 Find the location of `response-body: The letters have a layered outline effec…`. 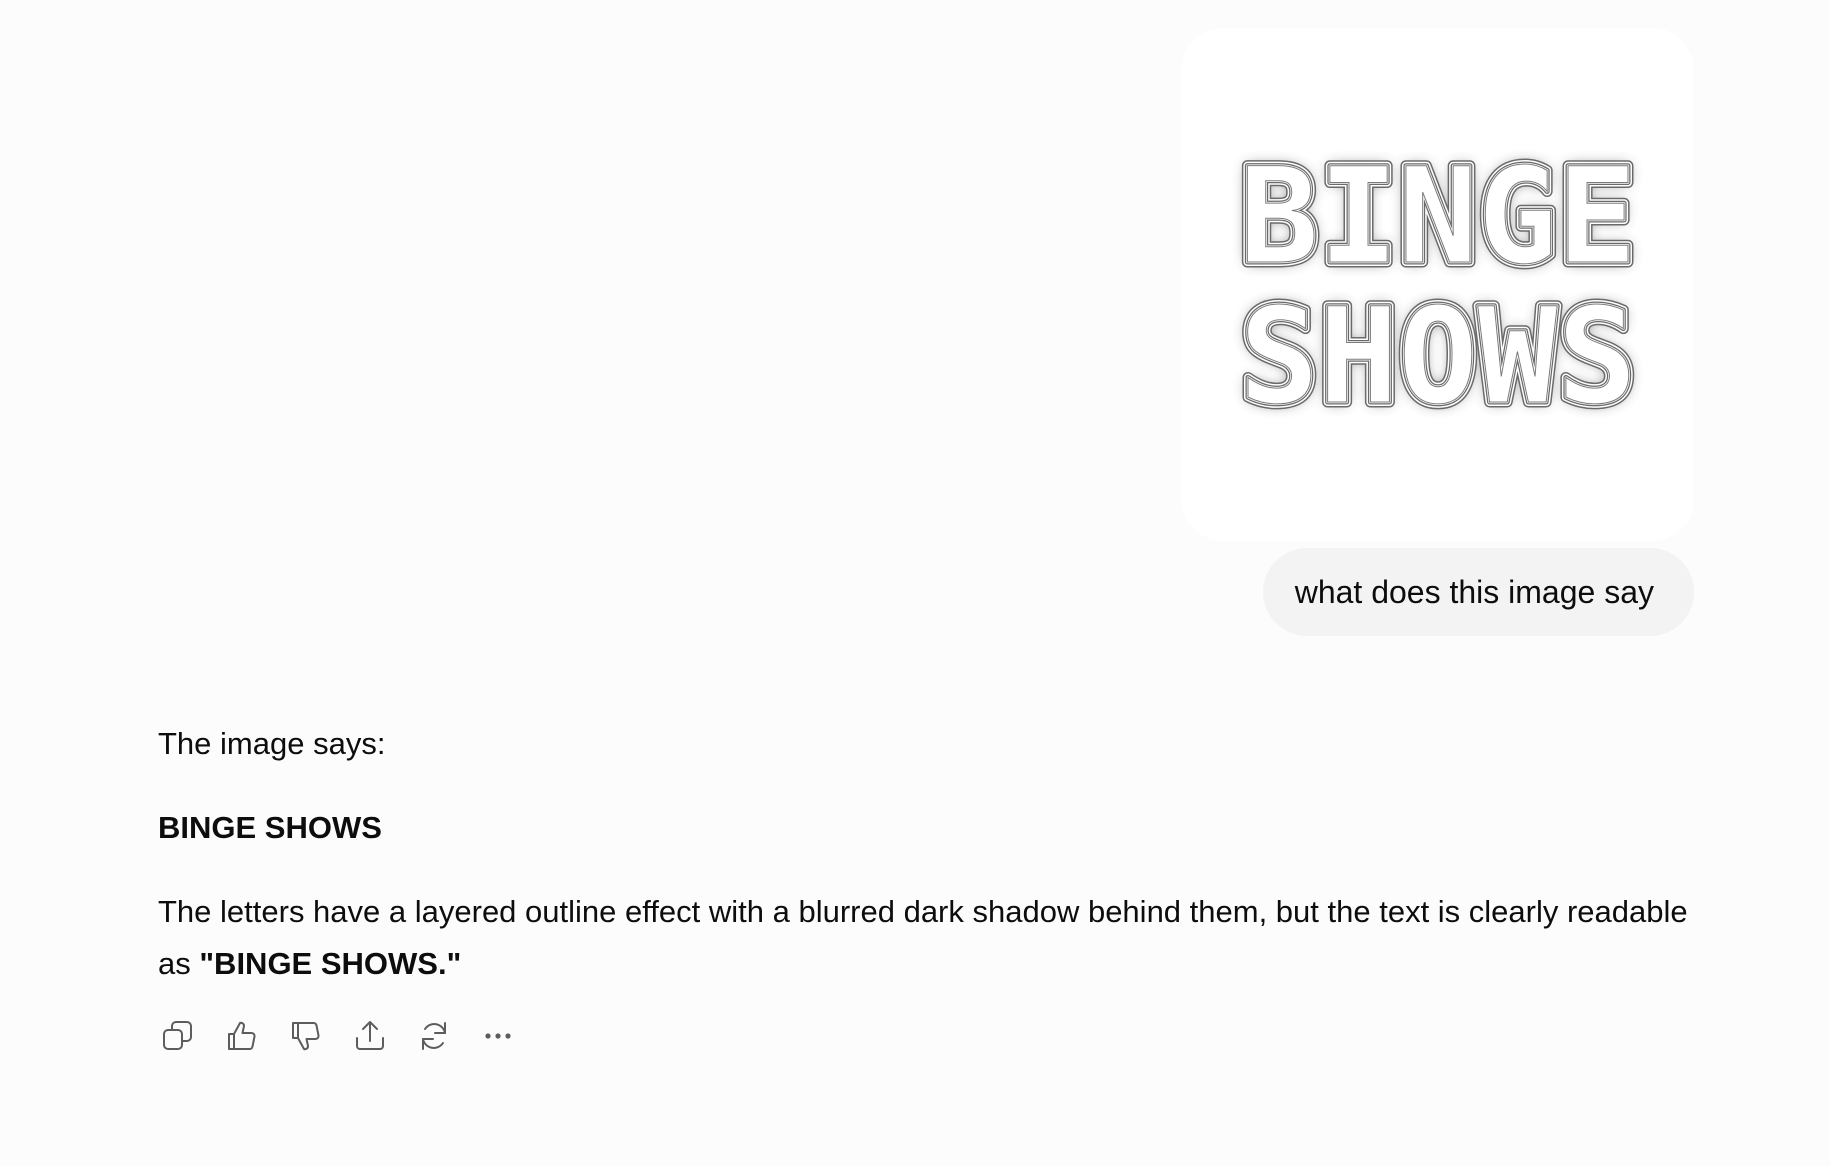

response-body: The letters have a layered outline effec… is located at coordinates (928, 938).